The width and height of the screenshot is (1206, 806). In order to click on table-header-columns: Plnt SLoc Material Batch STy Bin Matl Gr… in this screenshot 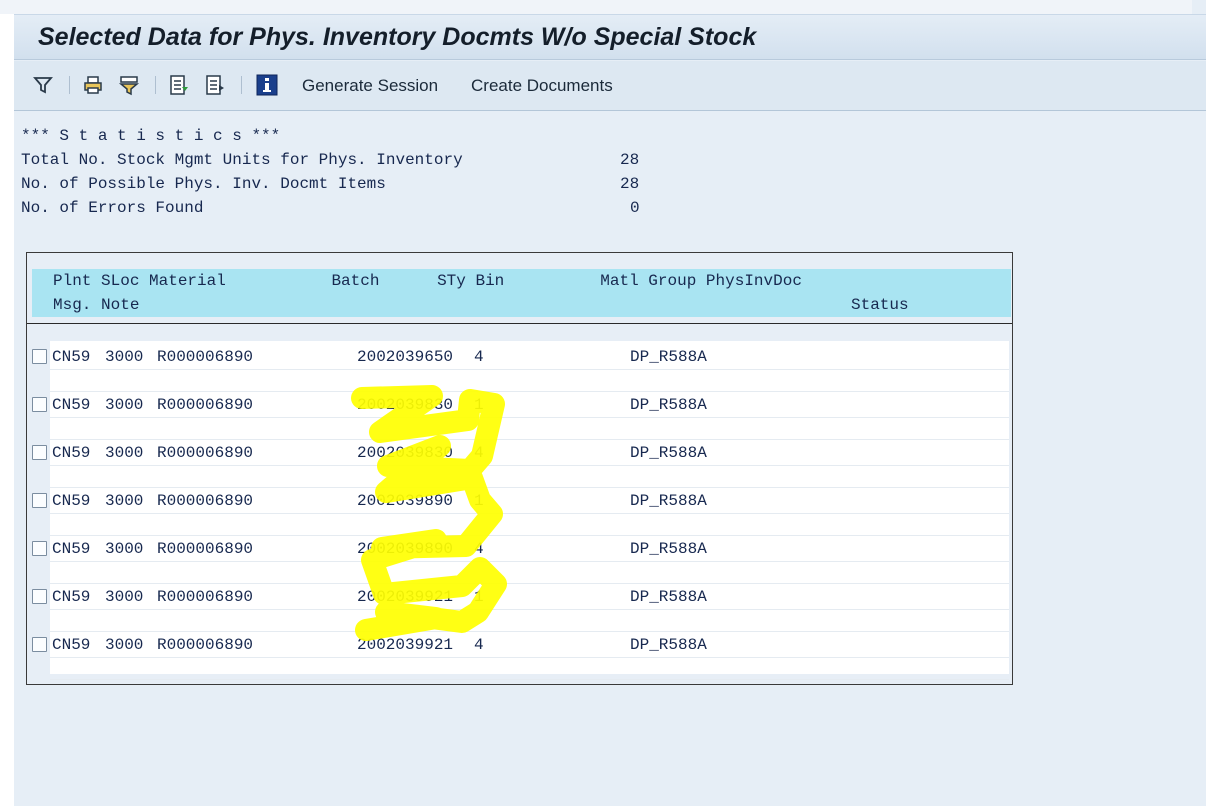, I will do `click(427, 281)`.